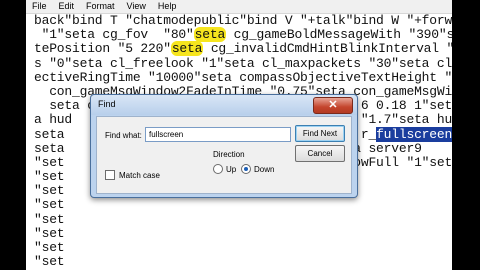 The height and width of the screenshot is (270, 480). Describe the element at coordinates (107, 104) in the screenshot. I see `dialog-title: Find` at that location.